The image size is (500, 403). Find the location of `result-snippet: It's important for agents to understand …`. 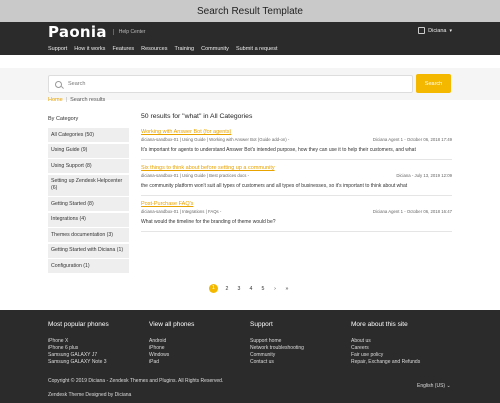

result-snippet: It's important for agents to understand … is located at coordinates (278, 150).